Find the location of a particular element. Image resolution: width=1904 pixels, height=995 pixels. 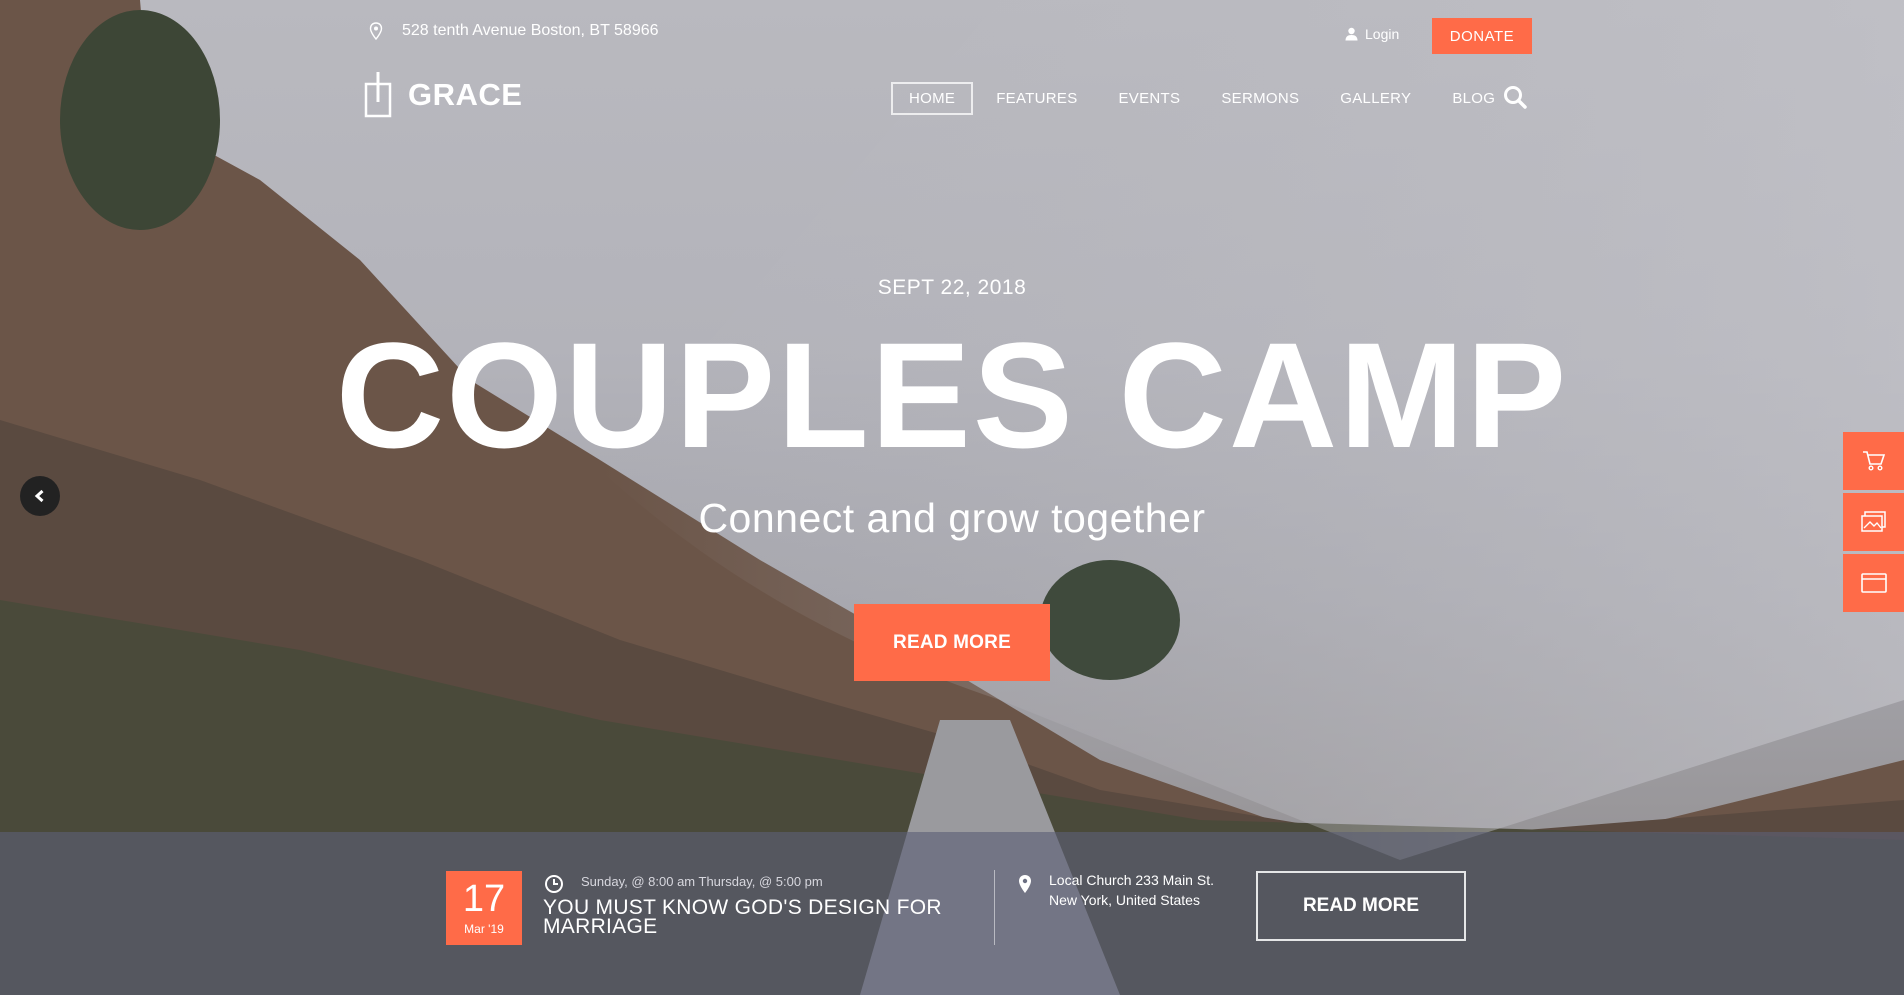

gallery-icon is located at coordinates (1873, 521).